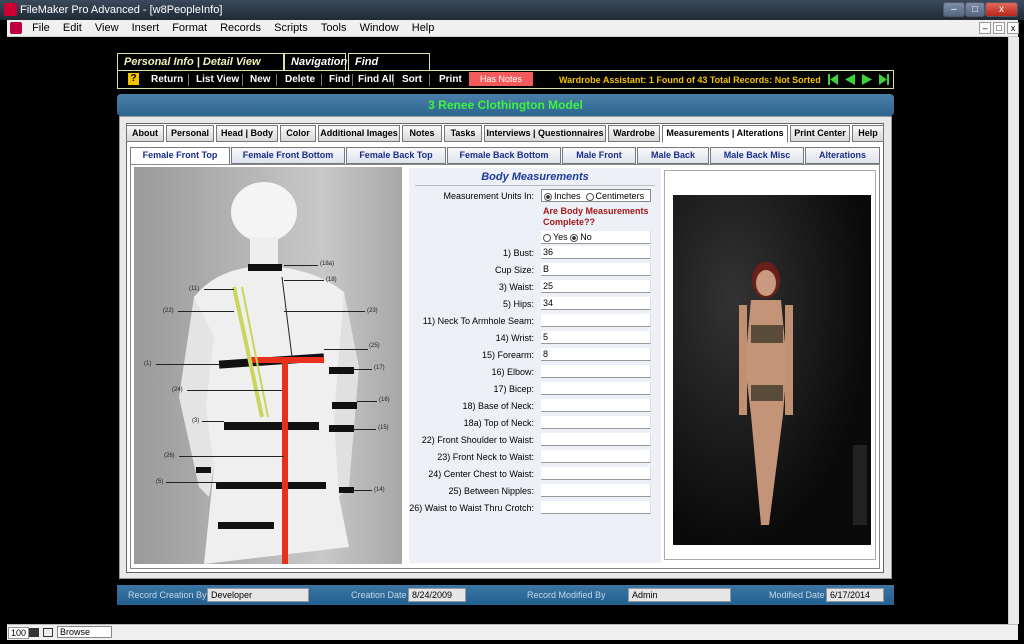 Image resolution: width=1024 pixels, height=644 pixels. What do you see at coordinates (1013, 330) in the screenshot?
I see `vertical-scrollbar` at bounding box center [1013, 330].